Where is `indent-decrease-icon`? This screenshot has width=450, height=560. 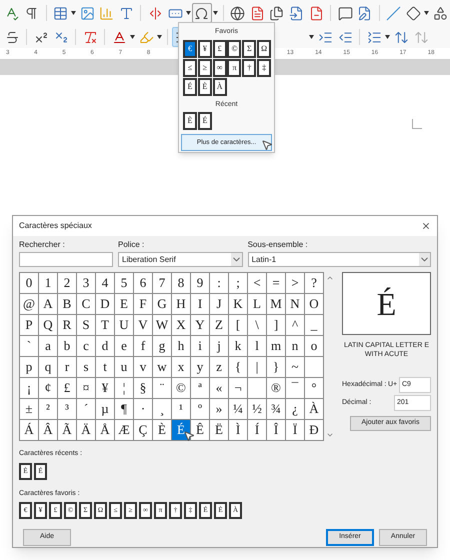
indent-decrease-icon is located at coordinates (345, 37).